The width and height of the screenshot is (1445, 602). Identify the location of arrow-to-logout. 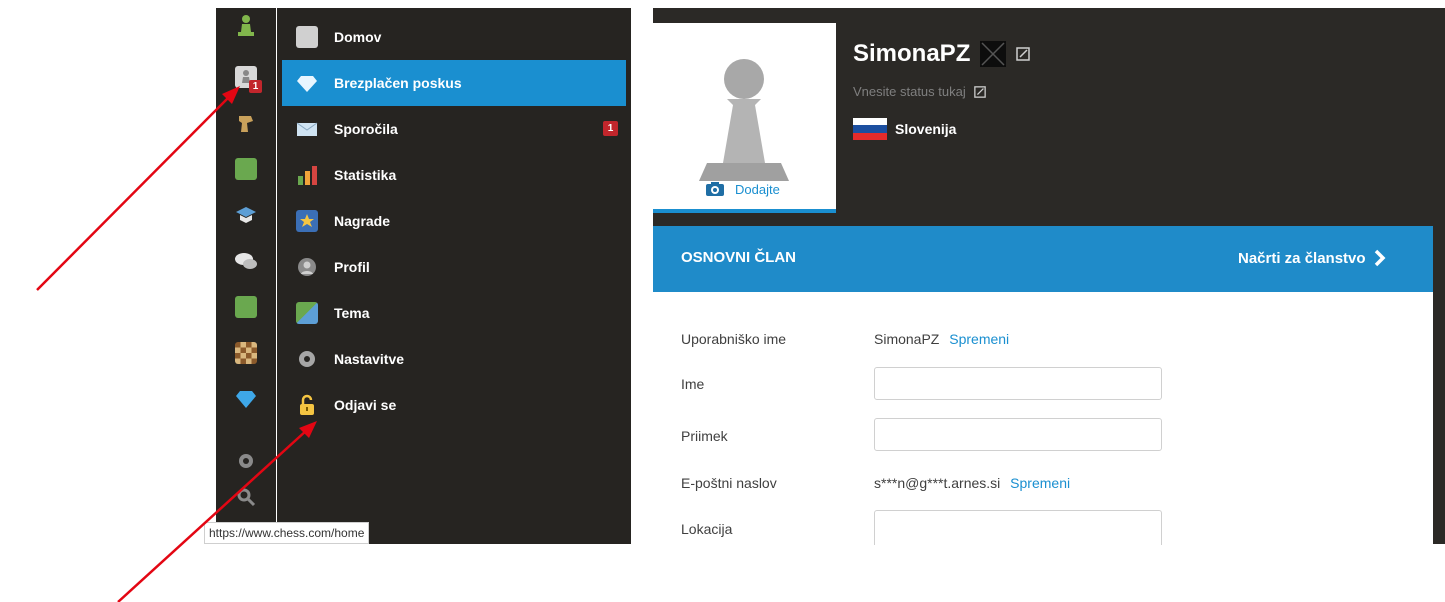
(212, 515).